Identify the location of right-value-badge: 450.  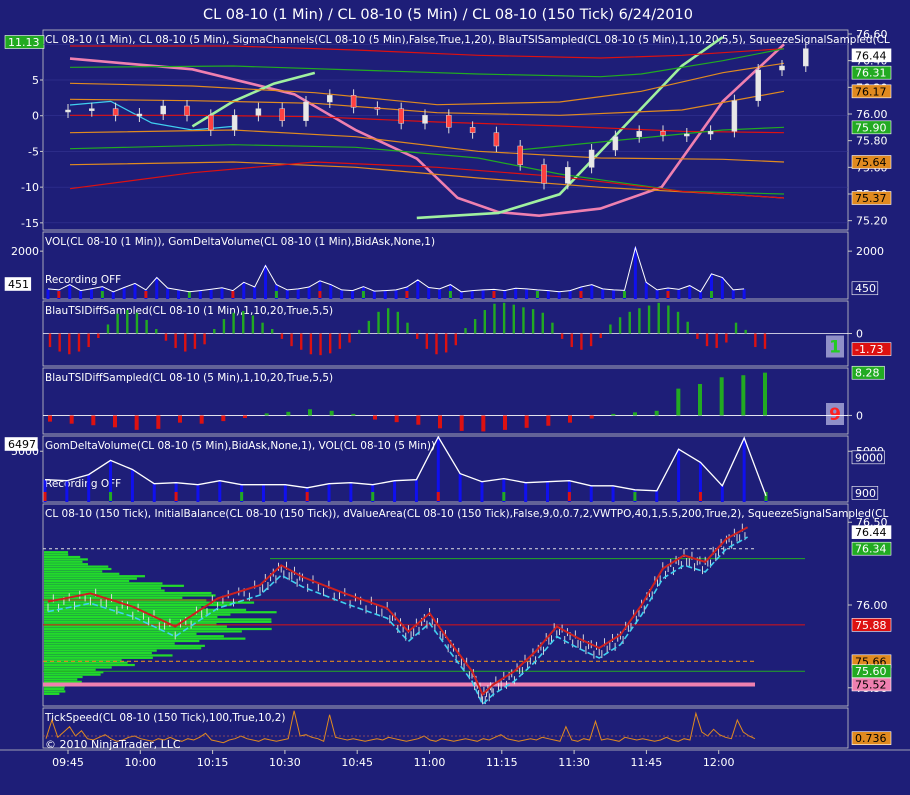
(865, 288).